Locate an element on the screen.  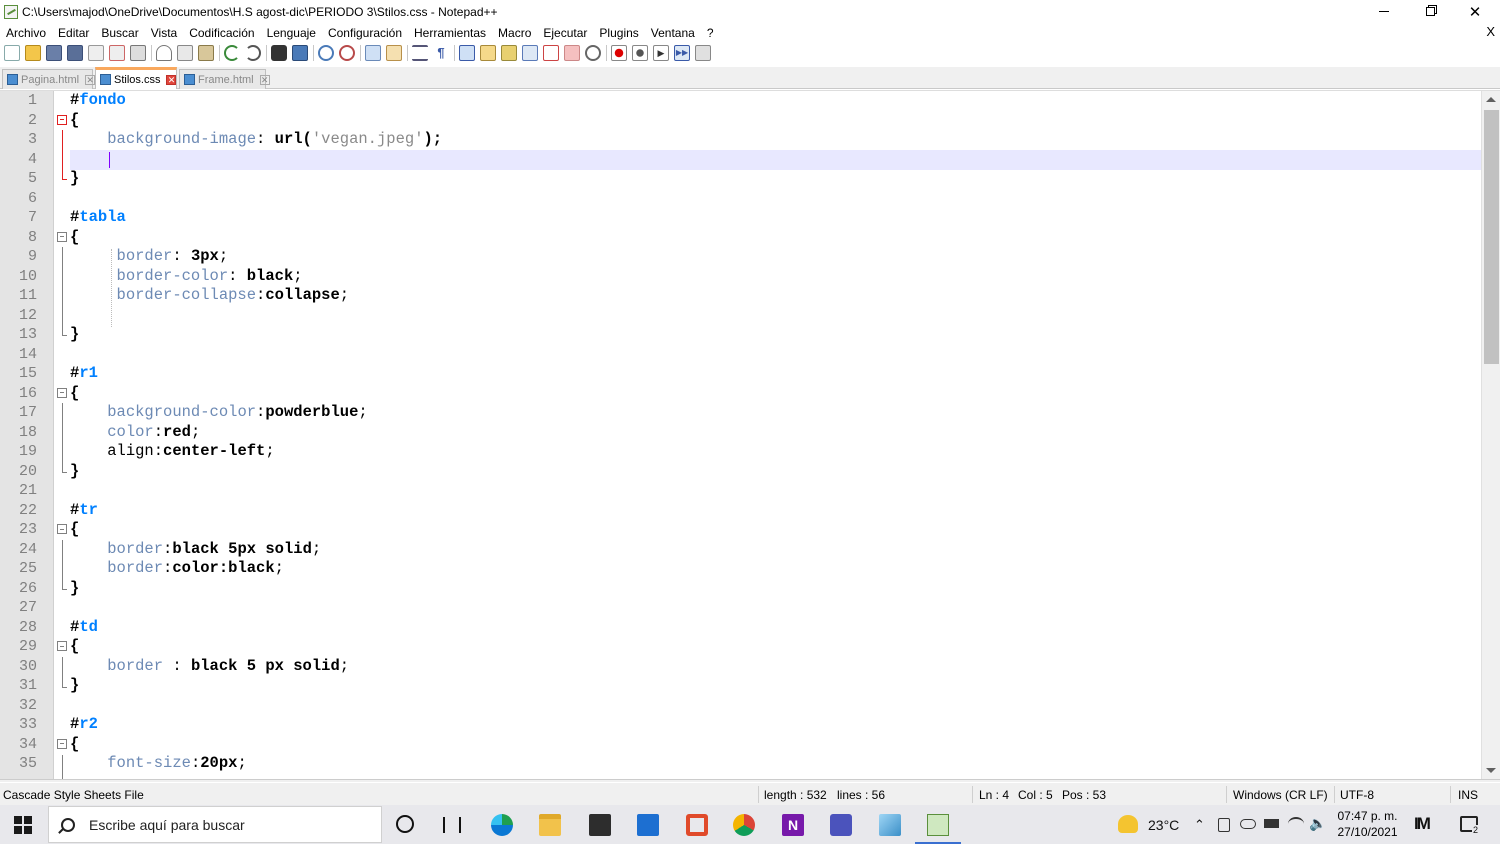
play-macro-icon: ▶ is located at coordinates (661, 53).